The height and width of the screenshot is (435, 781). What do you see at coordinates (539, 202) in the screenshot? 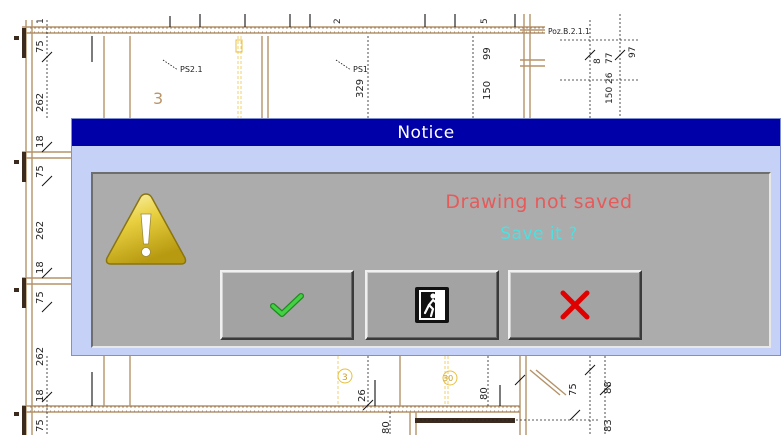
I see `message-drawing-not-saved: Drawing not saved` at bounding box center [539, 202].